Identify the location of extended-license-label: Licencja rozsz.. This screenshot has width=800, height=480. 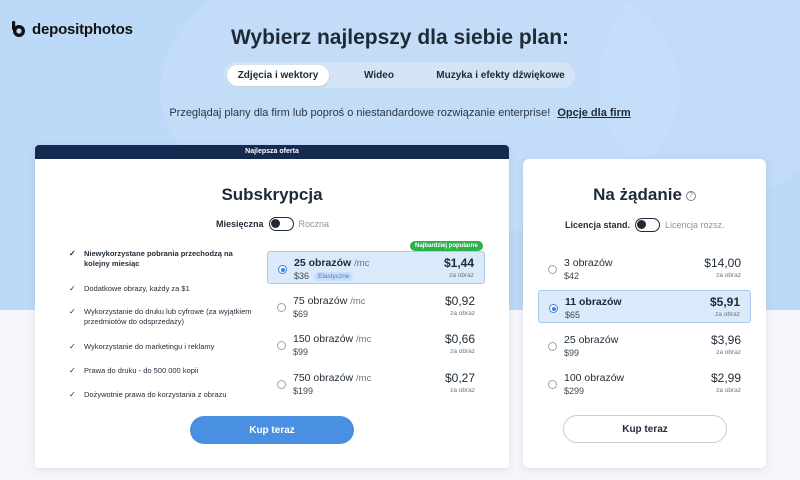
(695, 225).